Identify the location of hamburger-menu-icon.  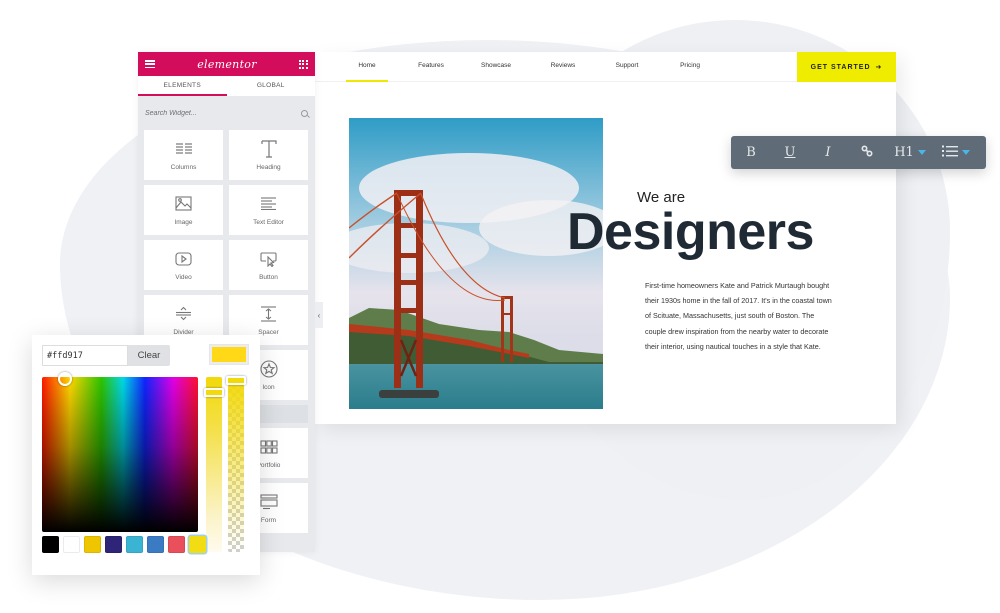
(150, 64).